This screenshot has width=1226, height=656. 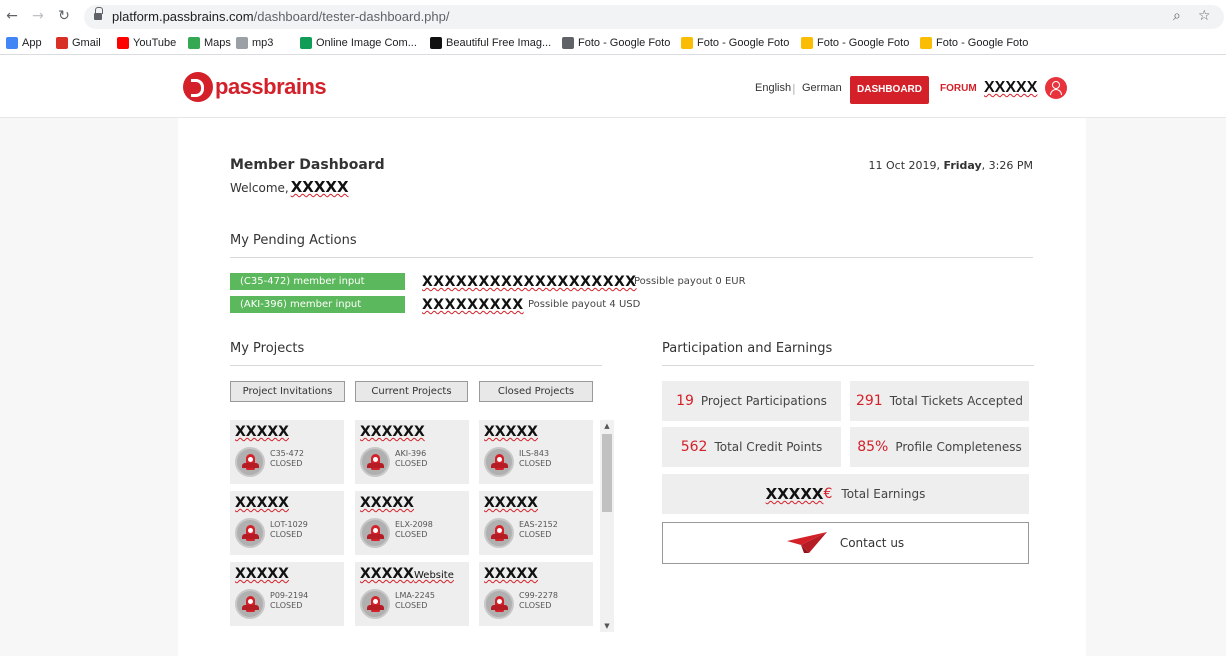 I want to click on project-code: C99-2278 CLOSED, so click(x=539, y=600).